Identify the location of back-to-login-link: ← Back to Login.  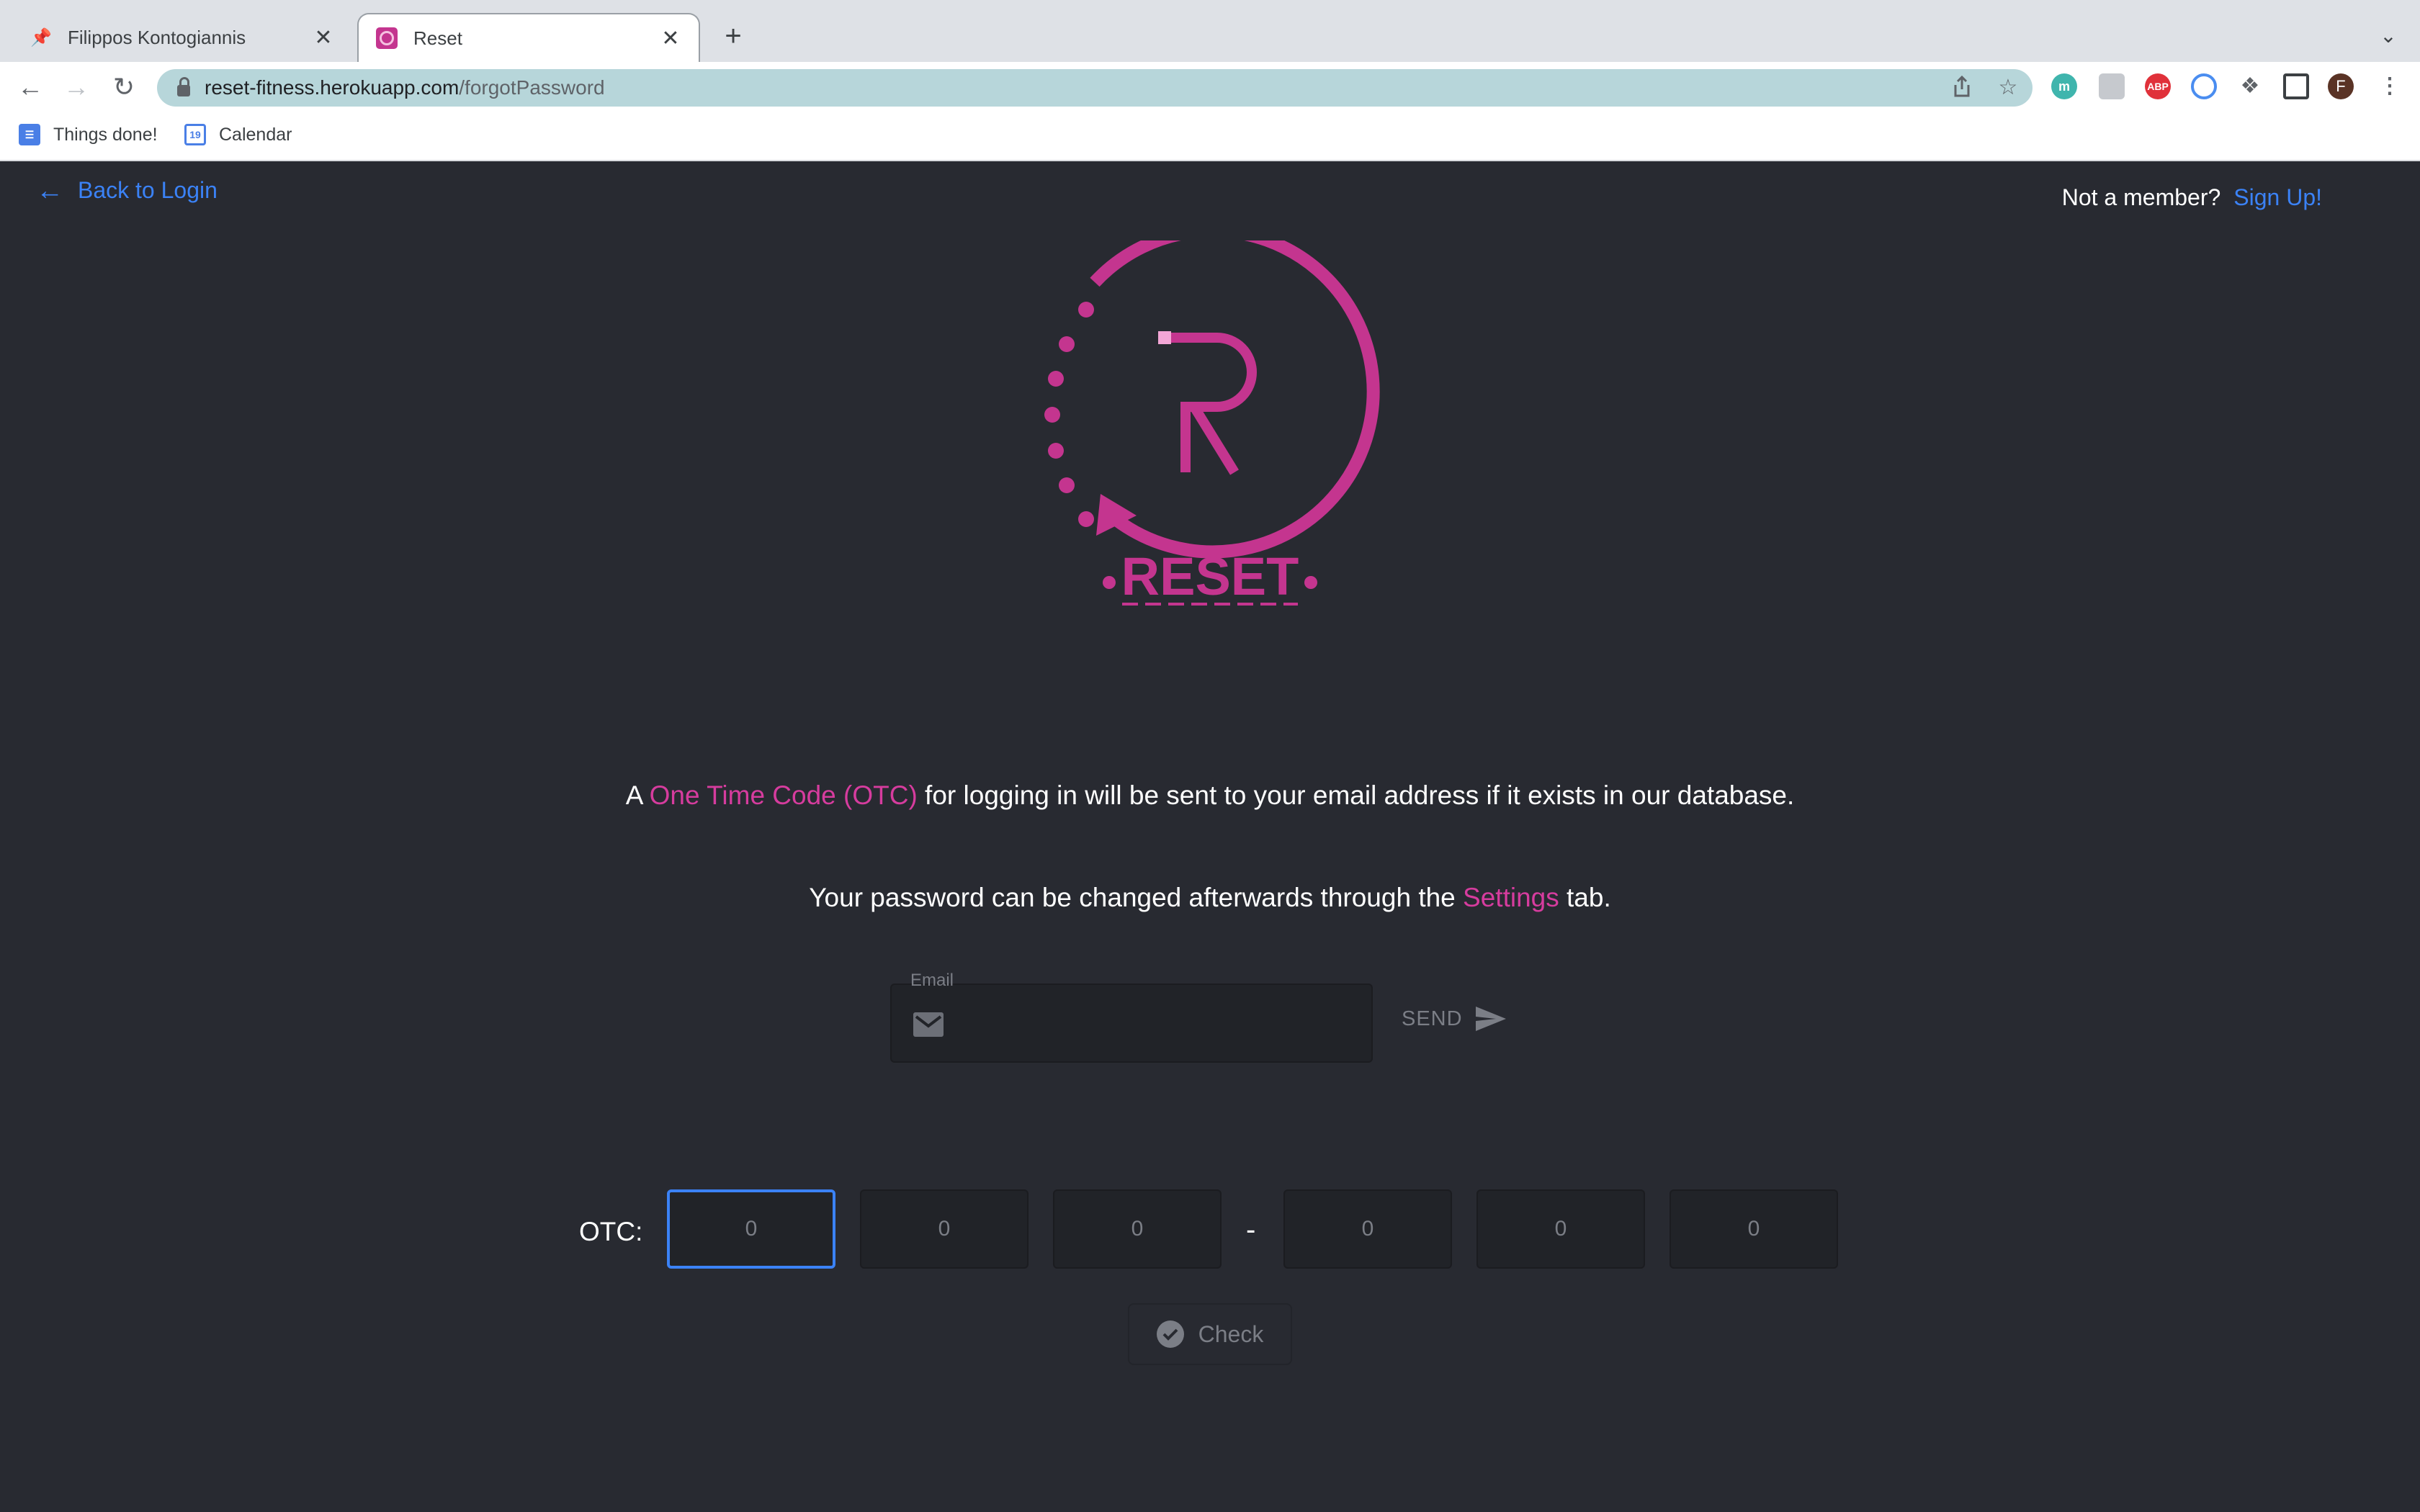
(127, 190).